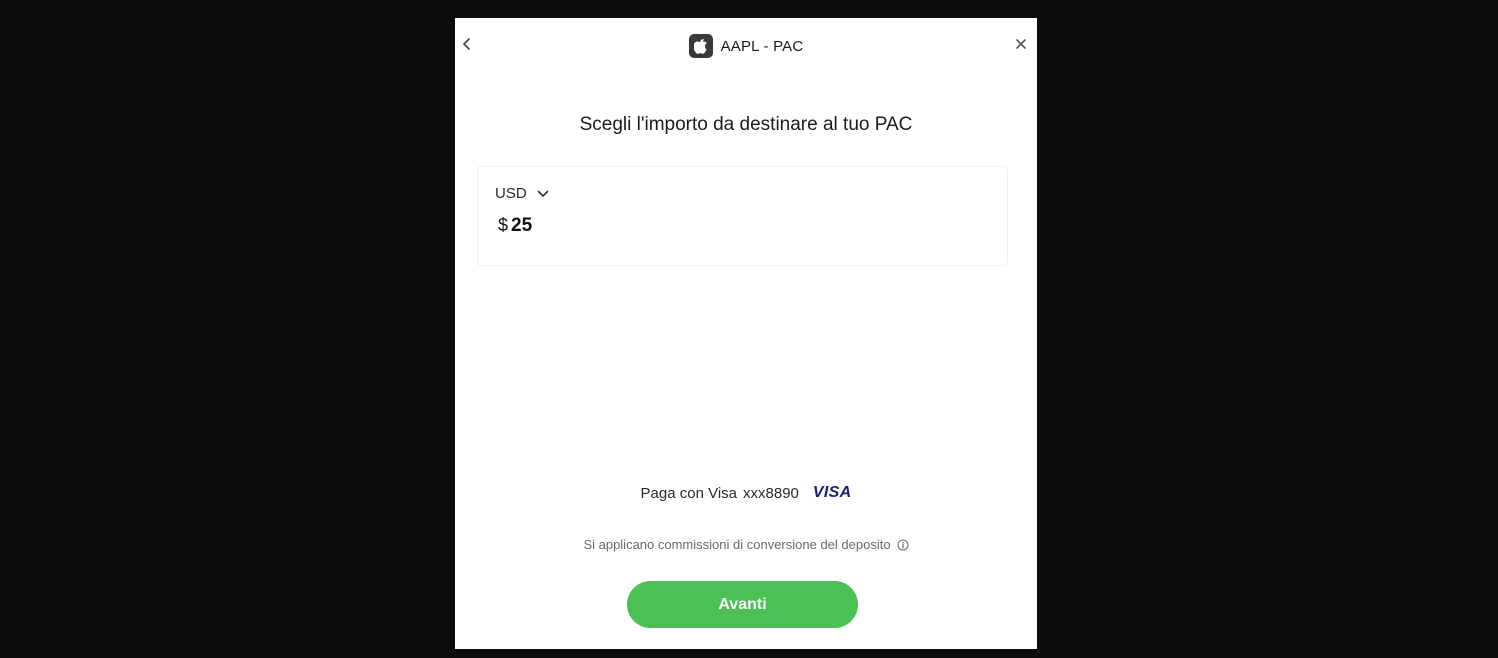 Image resolution: width=1498 pixels, height=658 pixels. What do you see at coordinates (503, 225) in the screenshot?
I see `currency-symbol: $` at bounding box center [503, 225].